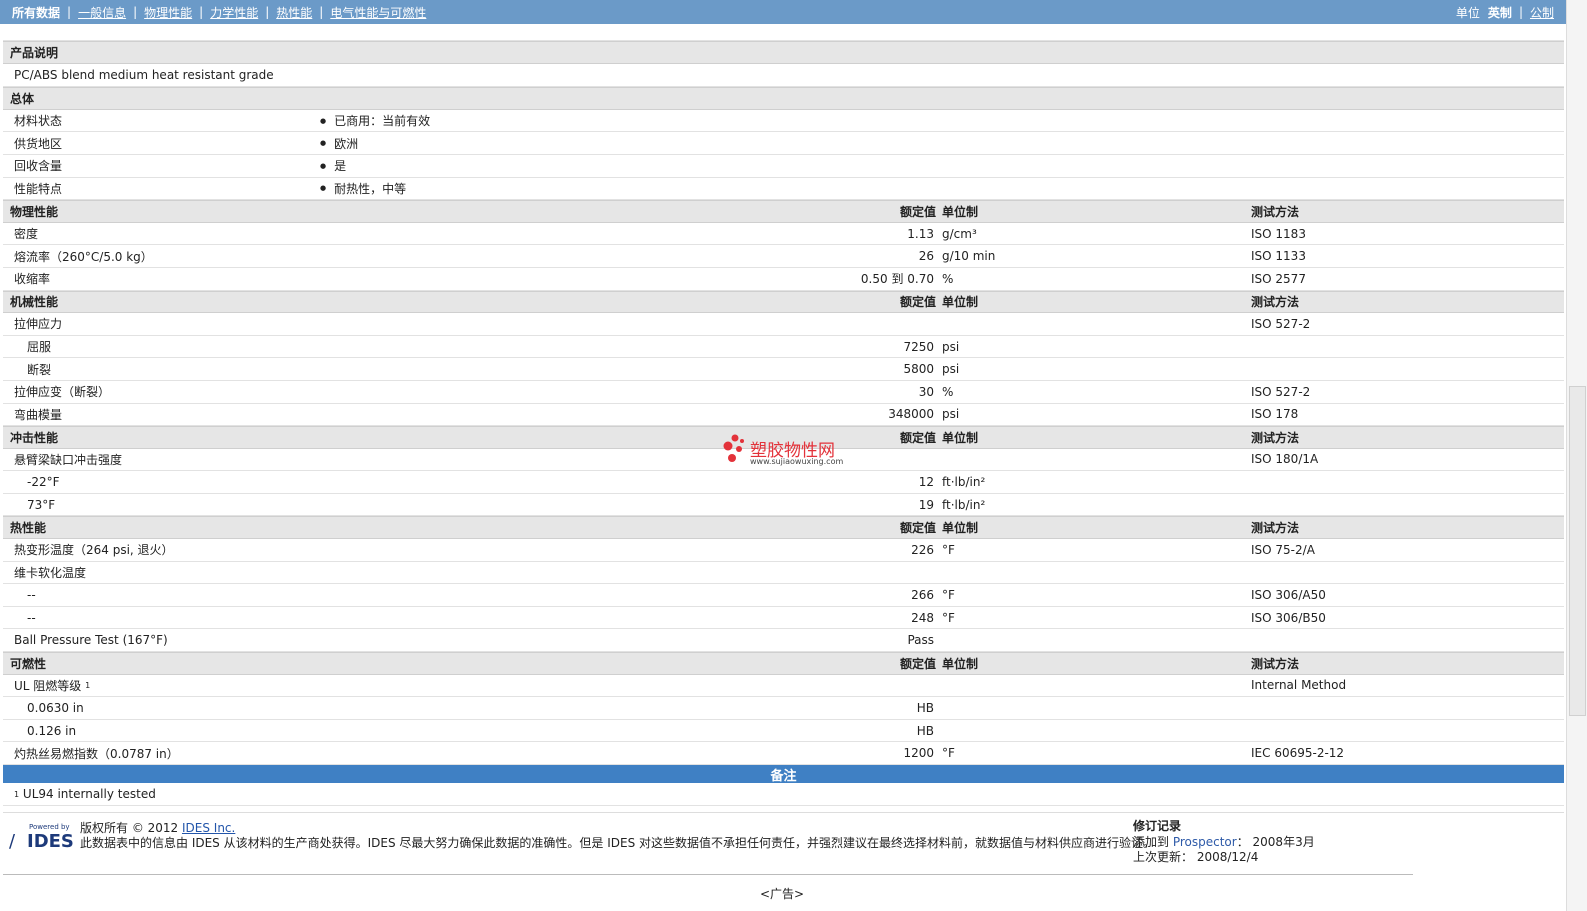 The height and width of the screenshot is (911, 1587). I want to click on property-name: Ball Pressure Test (167°F), so click(91, 640).